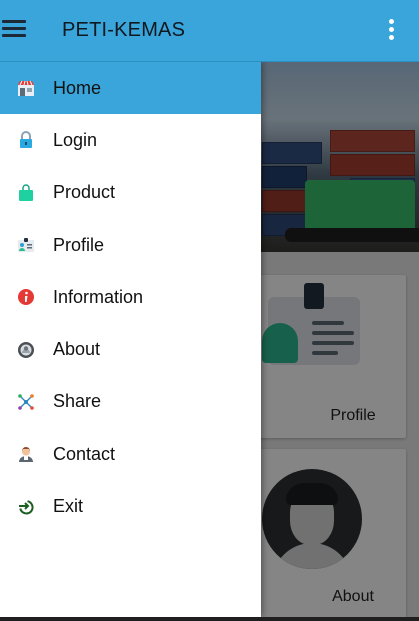  What do you see at coordinates (209, 31) in the screenshot?
I see `app-bar: PETI-KEMAS` at bounding box center [209, 31].